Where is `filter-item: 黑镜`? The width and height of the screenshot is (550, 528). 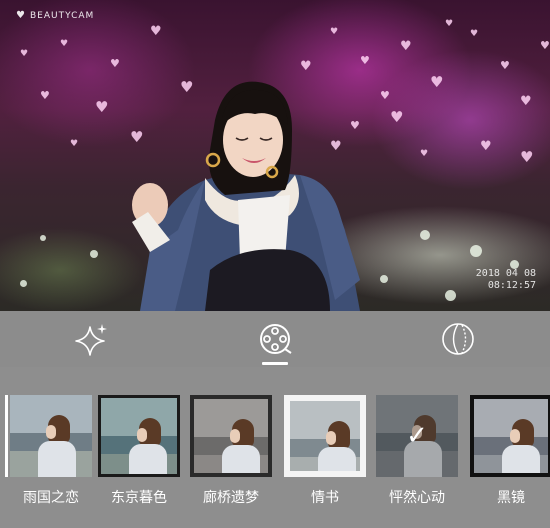
filter-item: 黑镜 is located at coordinates (510, 451).